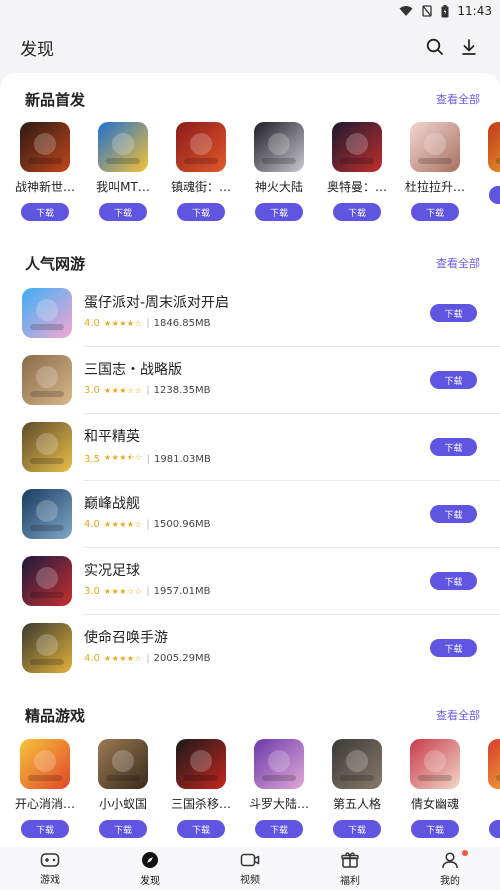 The image size is (500, 890). Describe the element at coordinates (182, 591) in the screenshot. I see `game-size: 1957.01MB` at that location.